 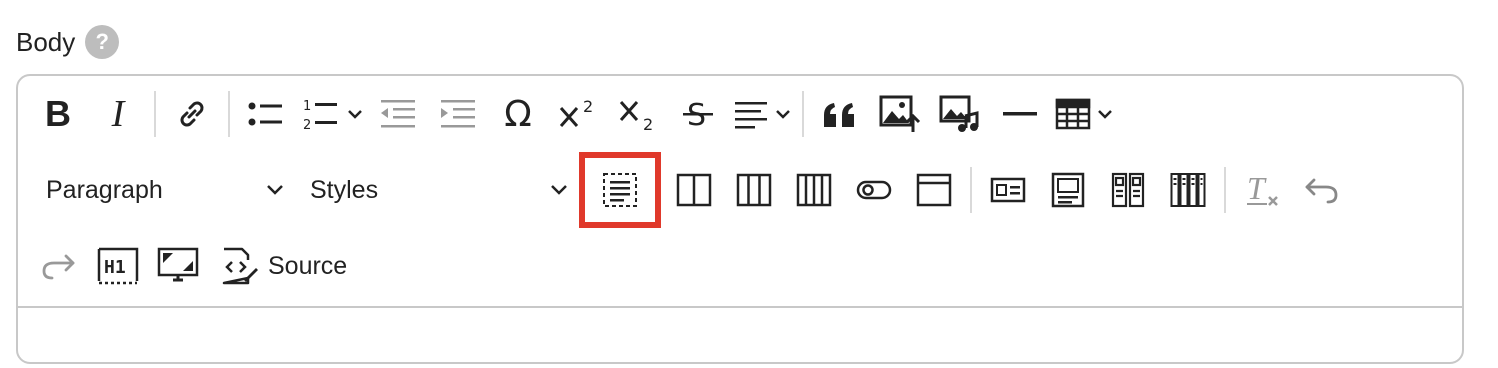 What do you see at coordinates (308, 265) in the screenshot?
I see `source-label: Source` at bounding box center [308, 265].